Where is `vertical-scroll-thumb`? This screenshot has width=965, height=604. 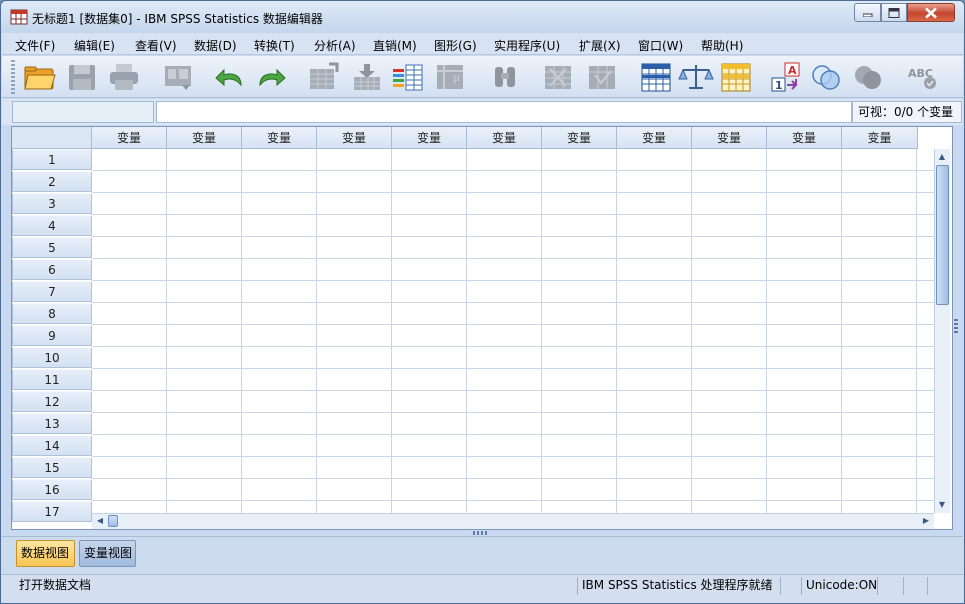
vertical-scroll-thumb is located at coordinates (942, 235).